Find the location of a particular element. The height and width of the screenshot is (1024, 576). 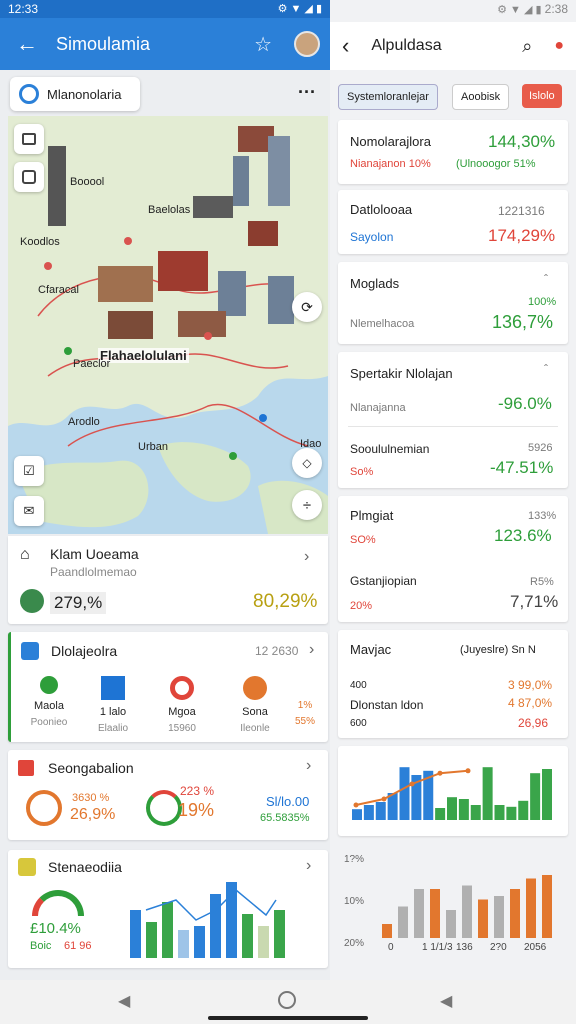

layers-button is located at coordinates (29, 139).